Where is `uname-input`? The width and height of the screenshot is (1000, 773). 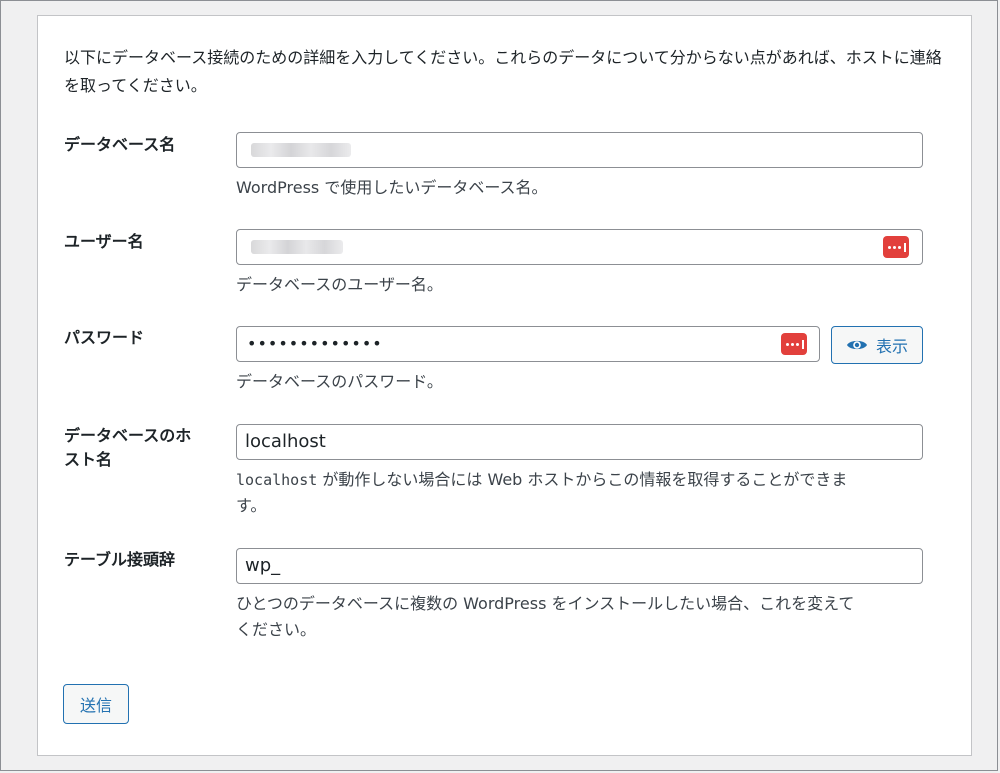
uname-input is located at coordinates (579, 247).